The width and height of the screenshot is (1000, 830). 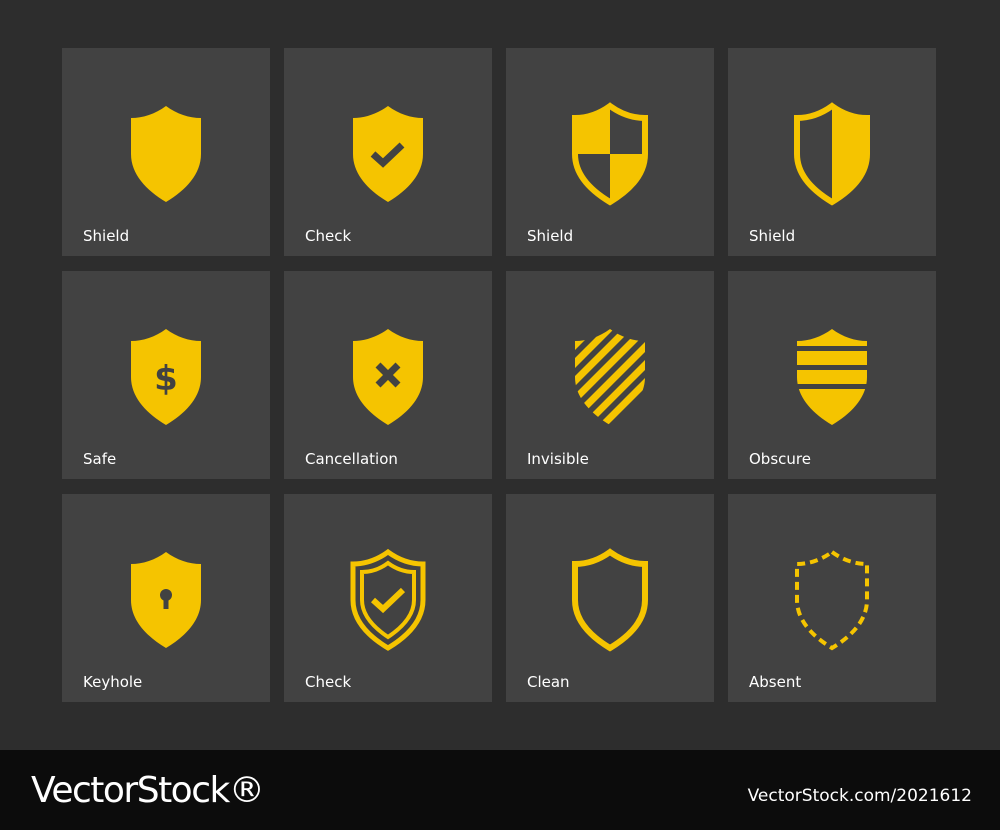 I want to click on tile-label: Cancellation, so click(x=351, y=459).